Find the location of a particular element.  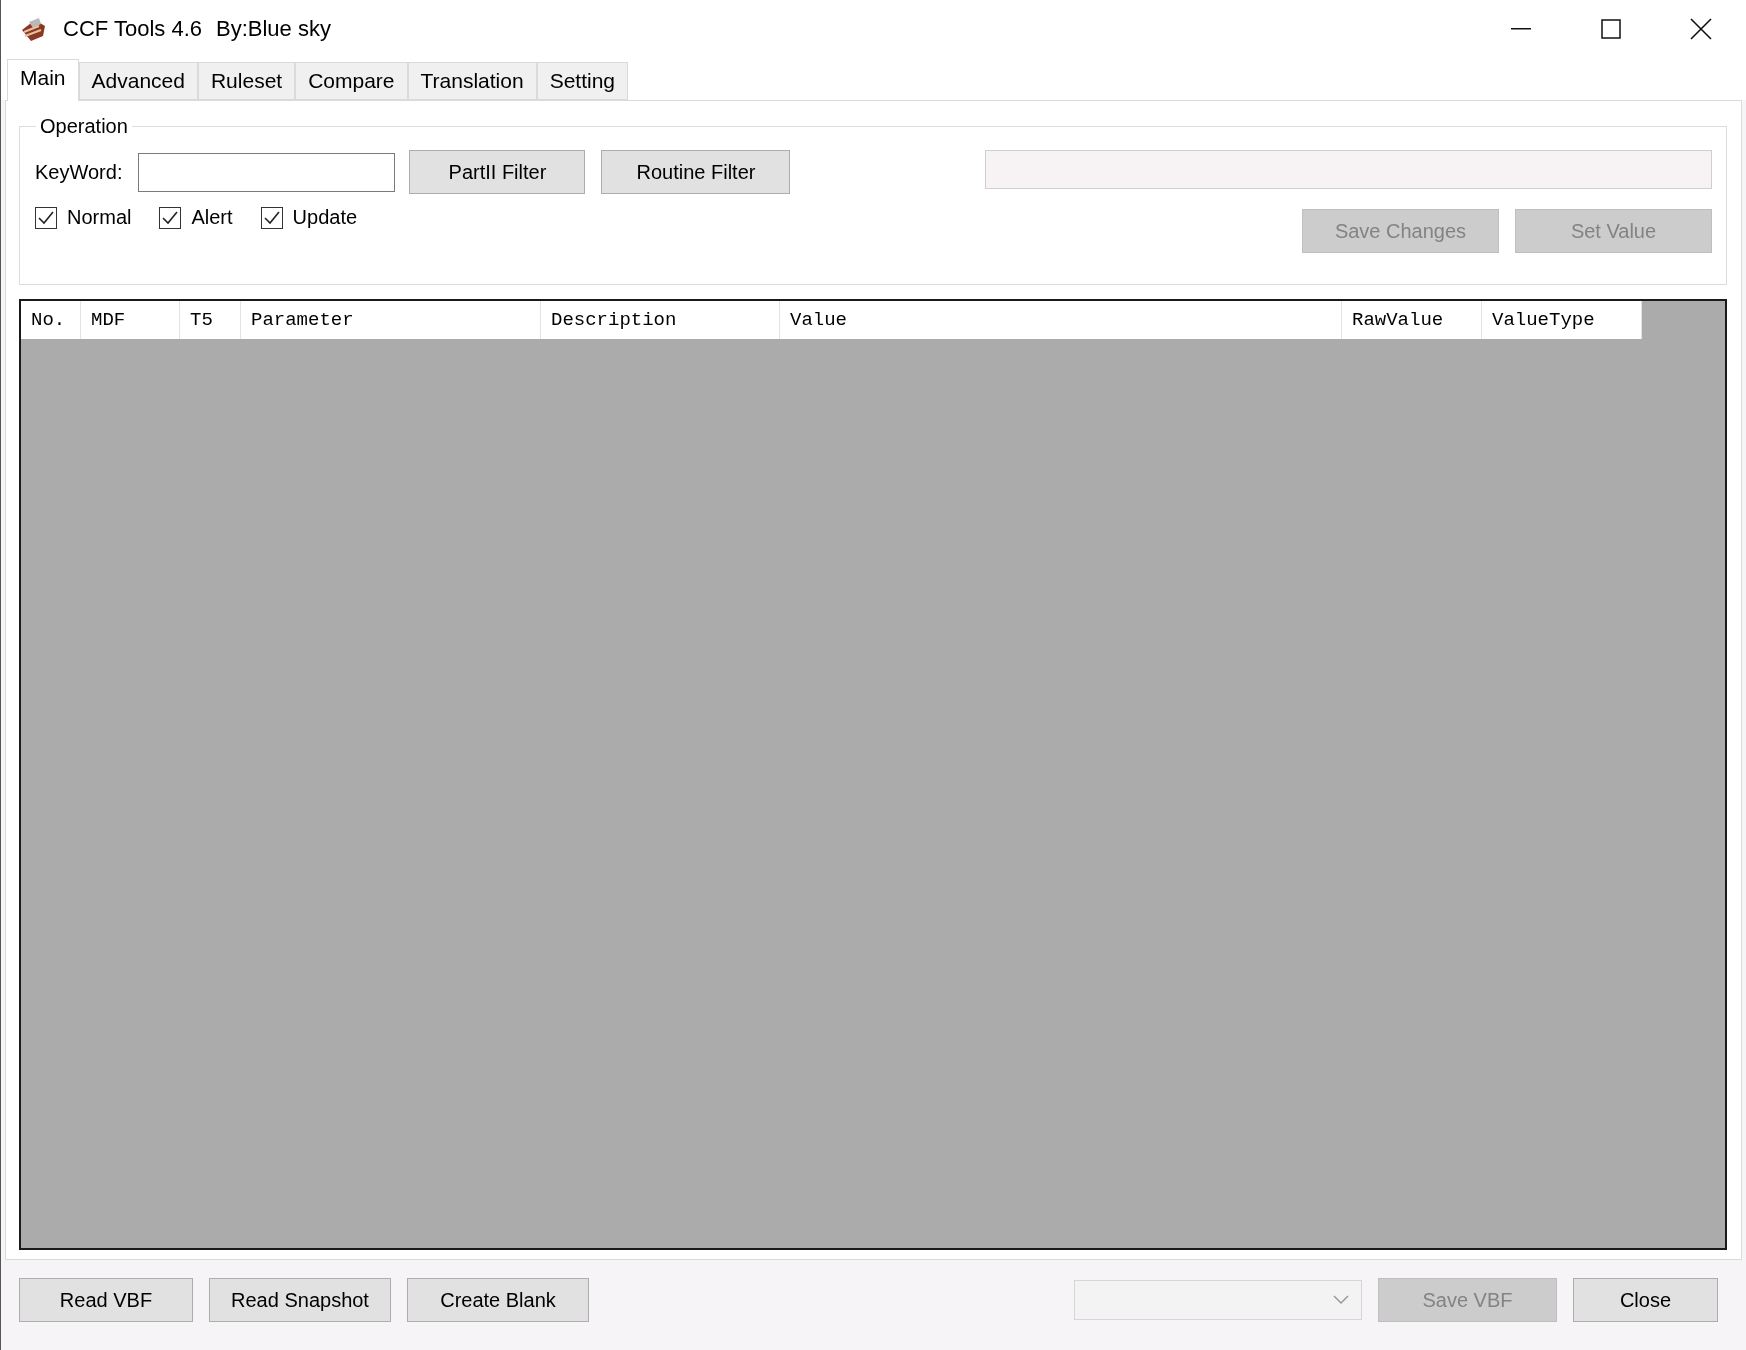

column-header: RawValue is located at coordinates (1412, 320).